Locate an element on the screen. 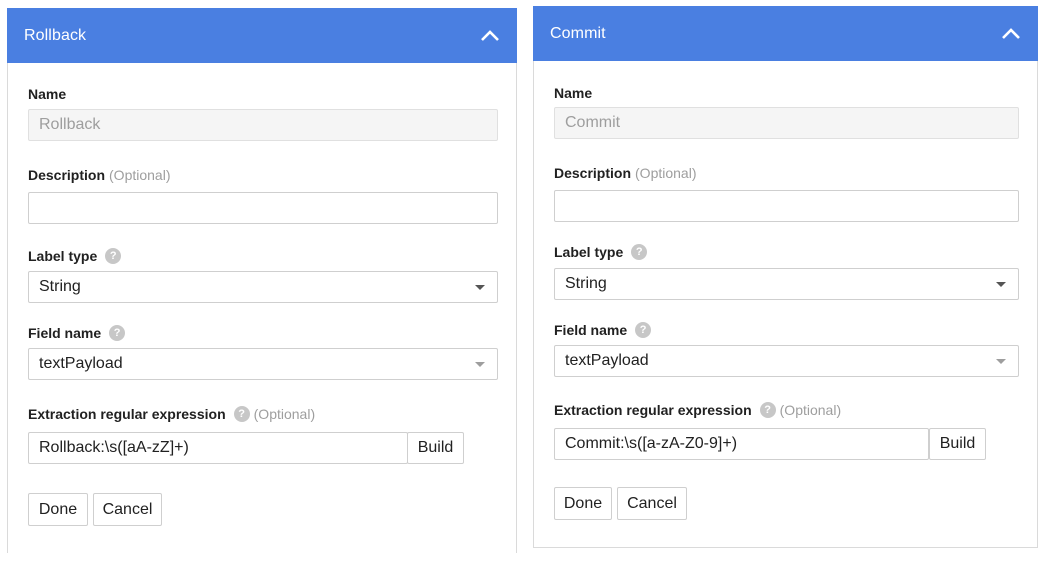  panel-header: Rollback is located at coordinates (262, 35).